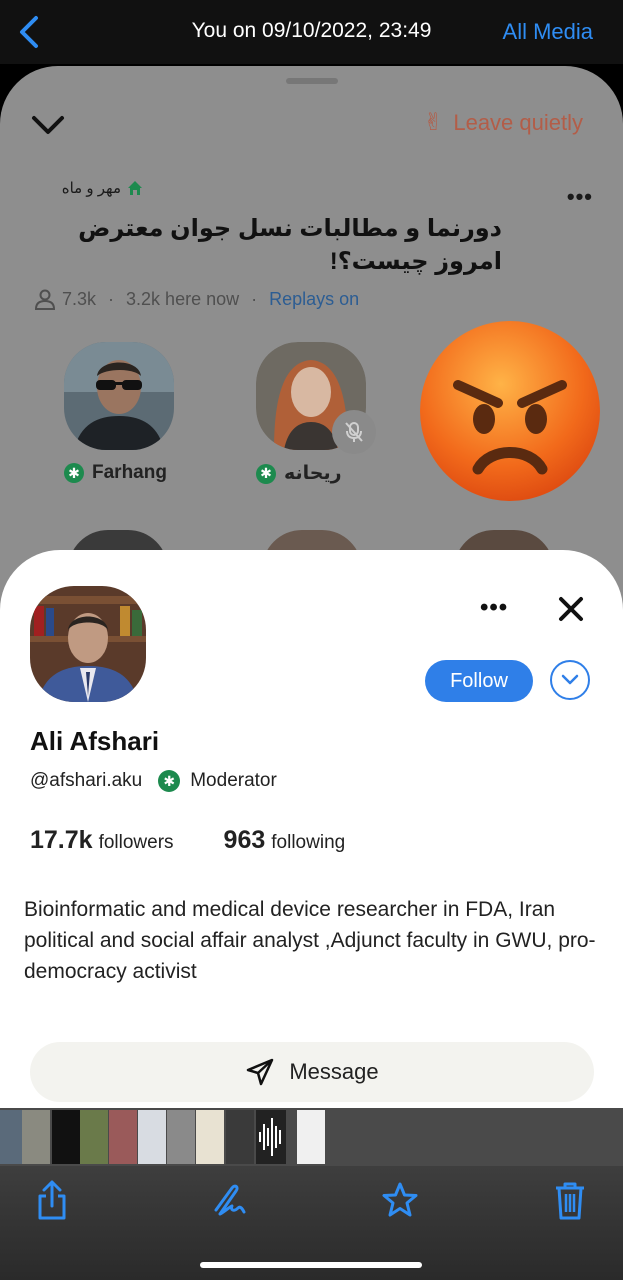 Image resolution: width=623 pixels, height=1280 pixels. What do you see at coordinates (311, 32) in the screenshot?
I see `viewer-top-bar: You on 09/10/2022, 23:49 All Media` at bounding box center [311, 32].